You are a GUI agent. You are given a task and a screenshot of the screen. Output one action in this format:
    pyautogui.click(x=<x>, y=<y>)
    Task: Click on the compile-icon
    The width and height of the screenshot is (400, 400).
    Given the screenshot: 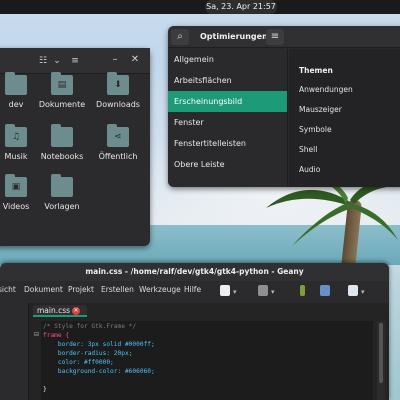 What is the action you would take?
    pyautogui.click(x=302, y=290)
    